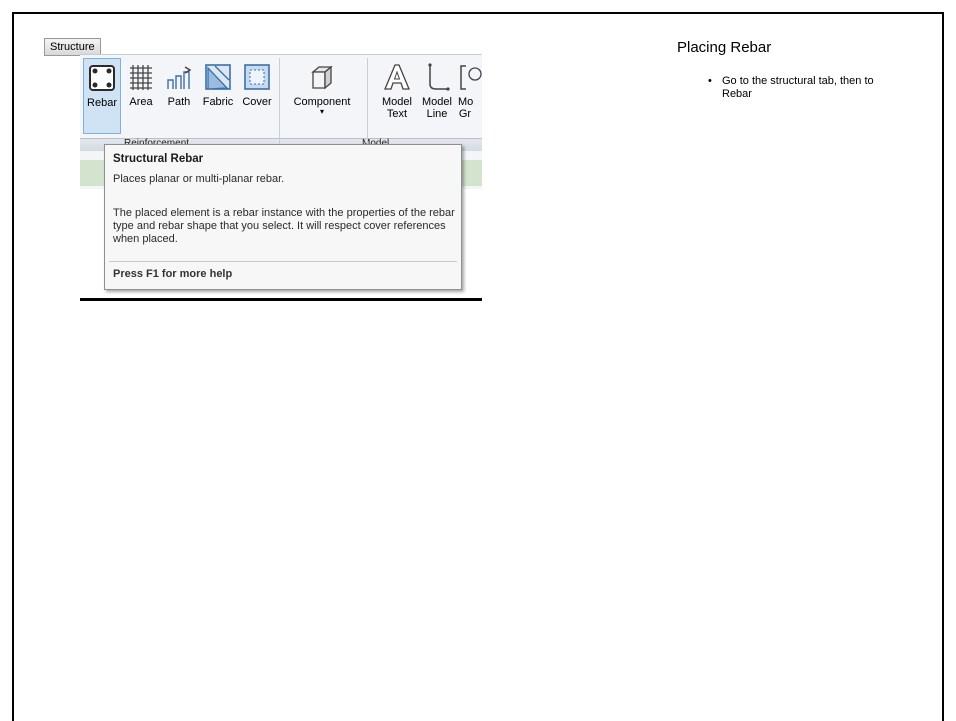 The image size is (956, 721). Describe the element at coordinates (218, 102) in the screenshot. I see `fabric-label: Fabric` at that location.